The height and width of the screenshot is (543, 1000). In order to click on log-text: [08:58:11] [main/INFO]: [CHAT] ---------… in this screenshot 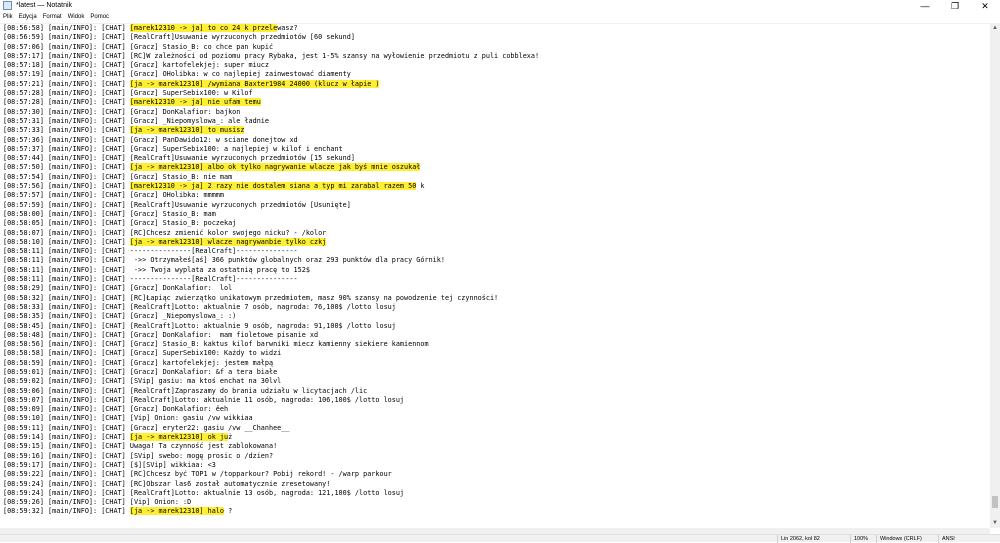, I will do `click(150, 251)`.